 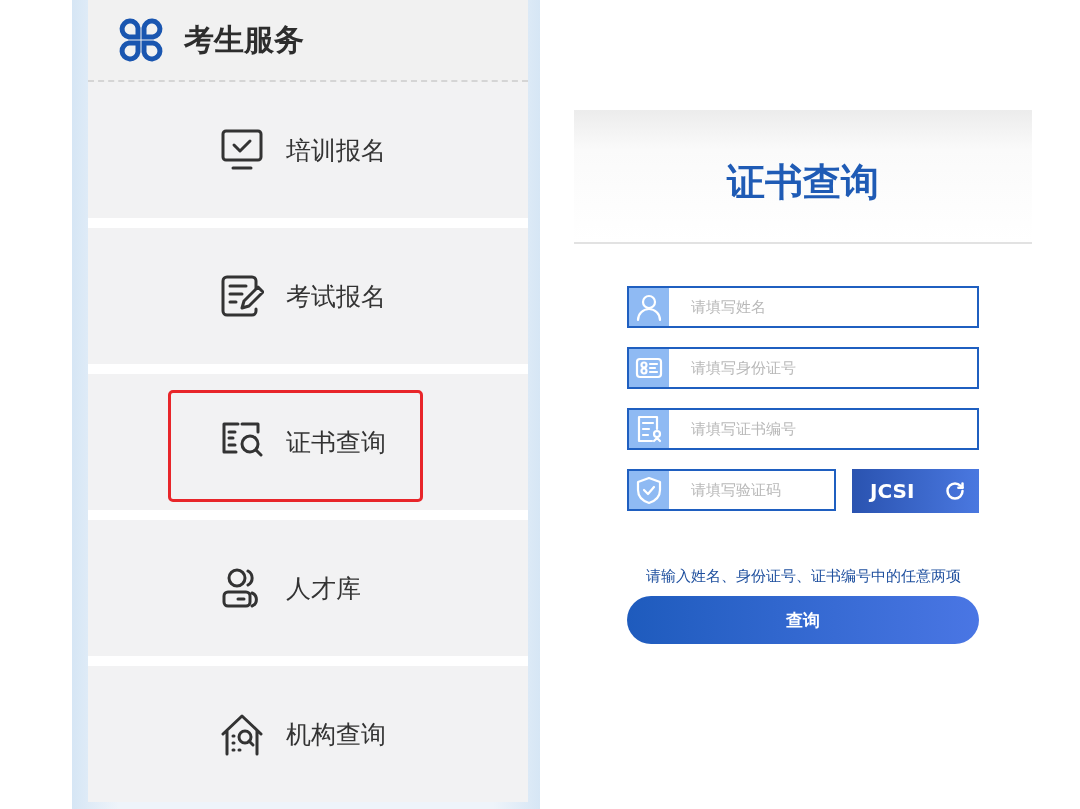 I want to click on sidebar-title: 考生服务, so click(x=244, y=39).